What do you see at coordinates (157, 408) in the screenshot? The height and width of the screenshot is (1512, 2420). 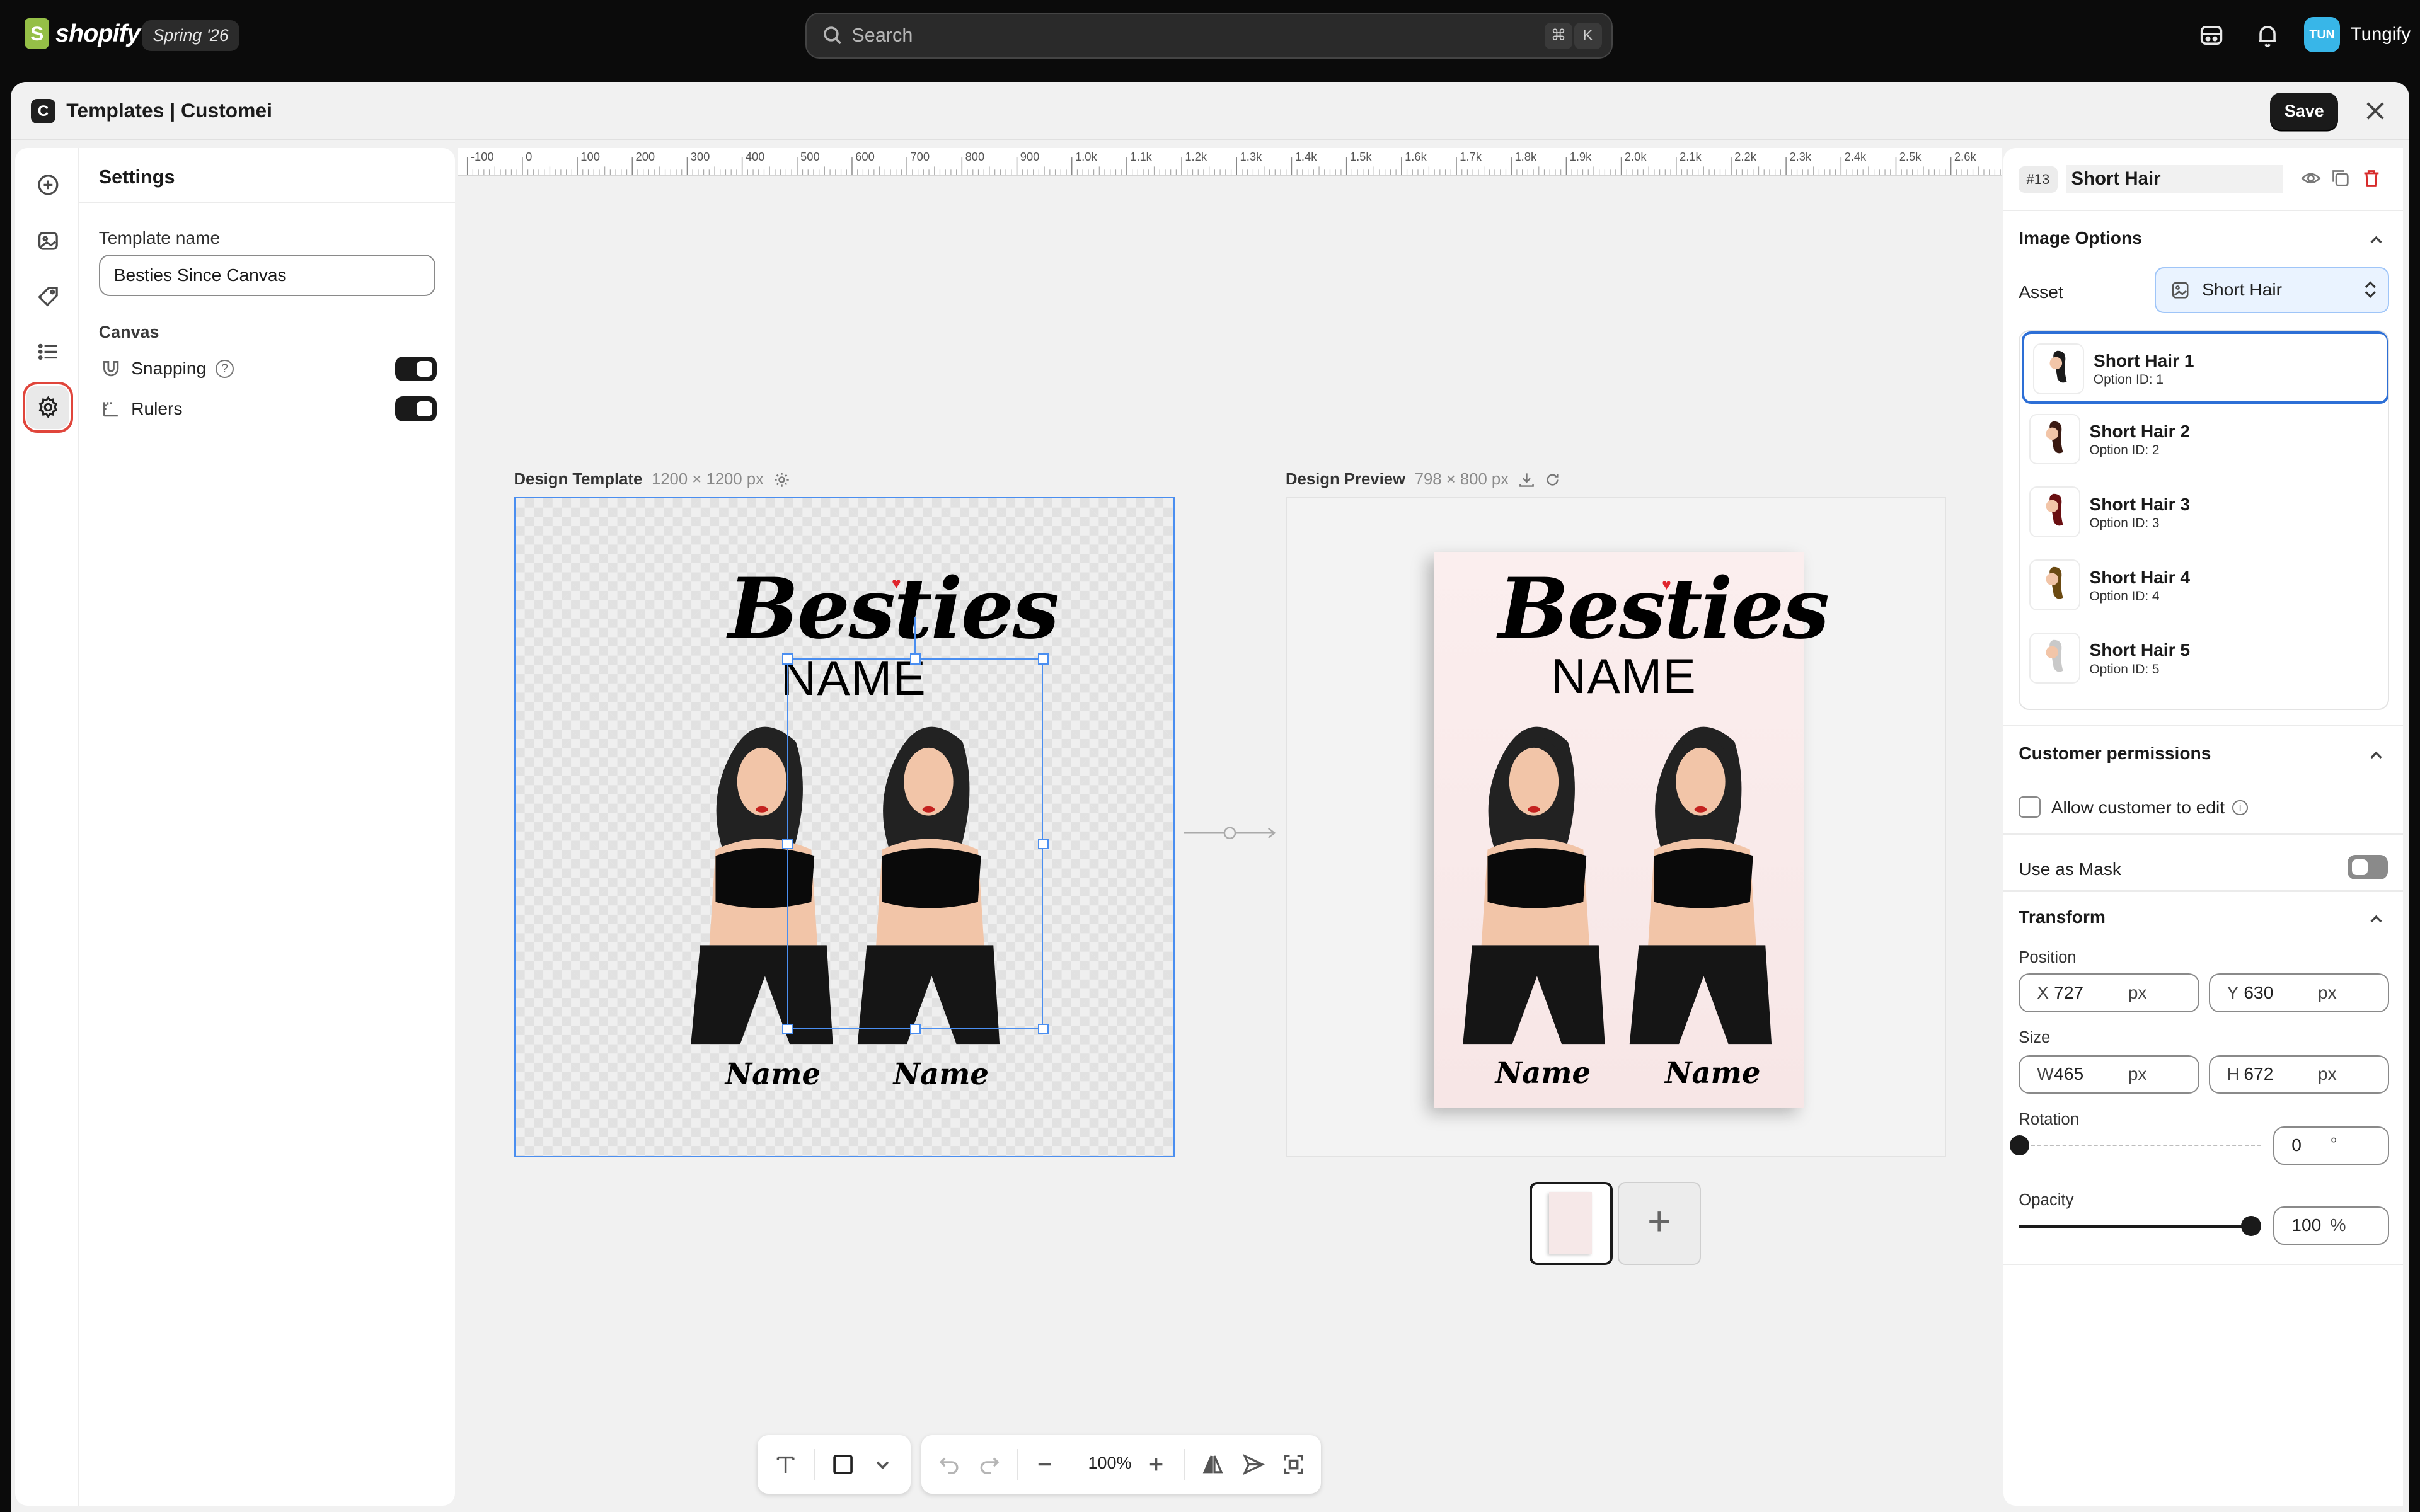 I see `rulers-label: Rulers` at bounding box center [157, 408].